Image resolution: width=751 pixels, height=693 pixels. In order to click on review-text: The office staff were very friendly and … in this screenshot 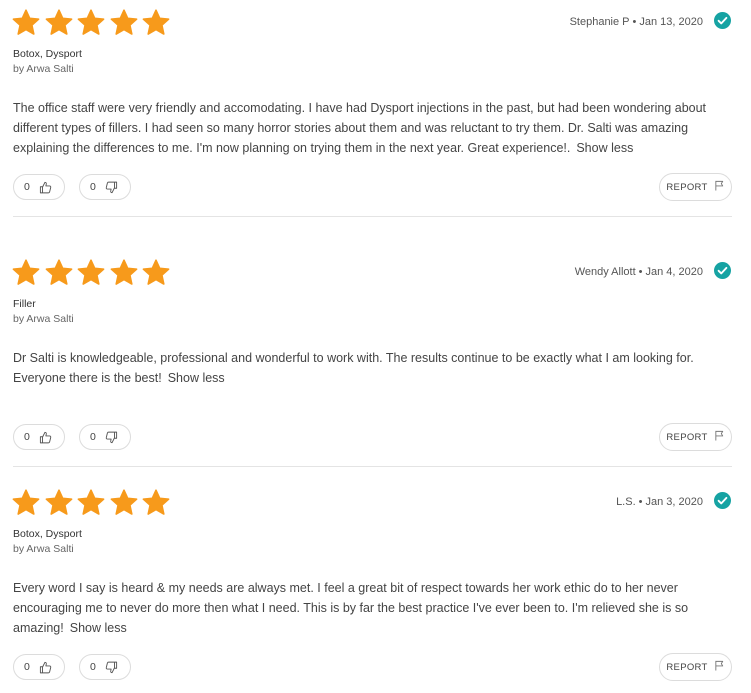, I will do `click(374, 128)`.